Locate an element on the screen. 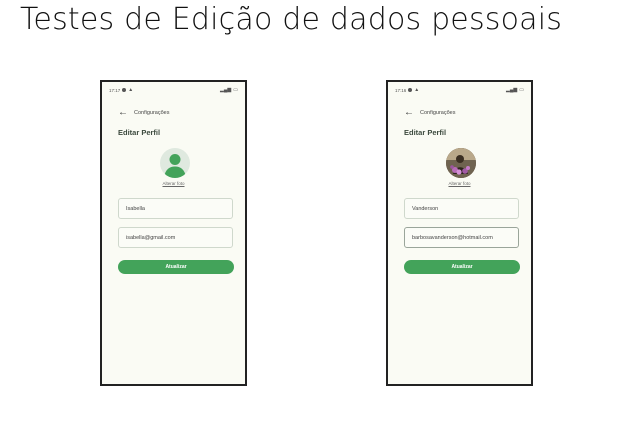 The image size is (637, 424). status-time: 17:17 is located at coordinates (115, 90).